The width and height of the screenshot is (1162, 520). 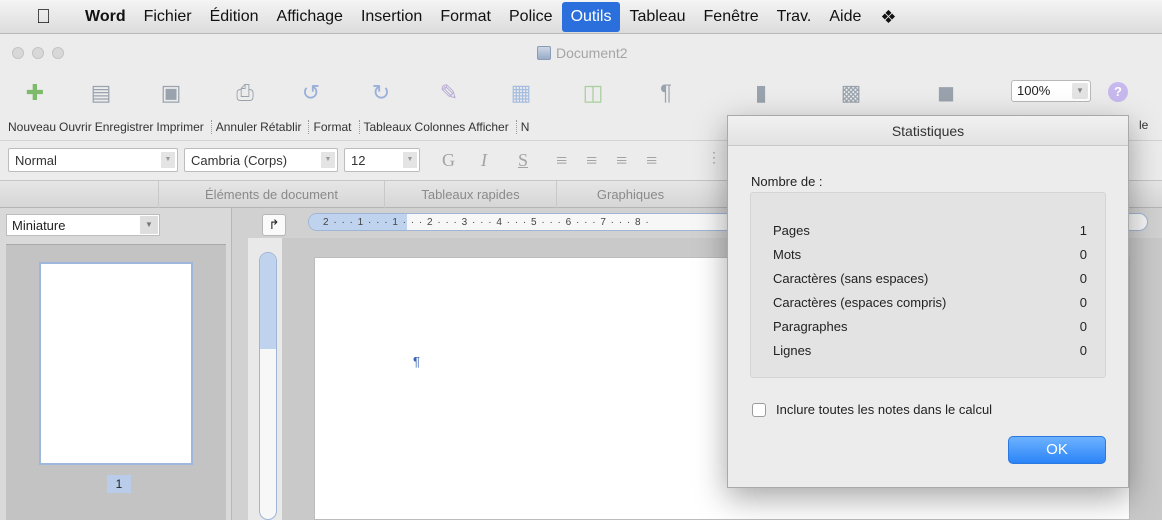 What do you see at coordinates (787, 254) in the screenshot?
I see `stat-label: Mots` at bounding box center [787, 254].